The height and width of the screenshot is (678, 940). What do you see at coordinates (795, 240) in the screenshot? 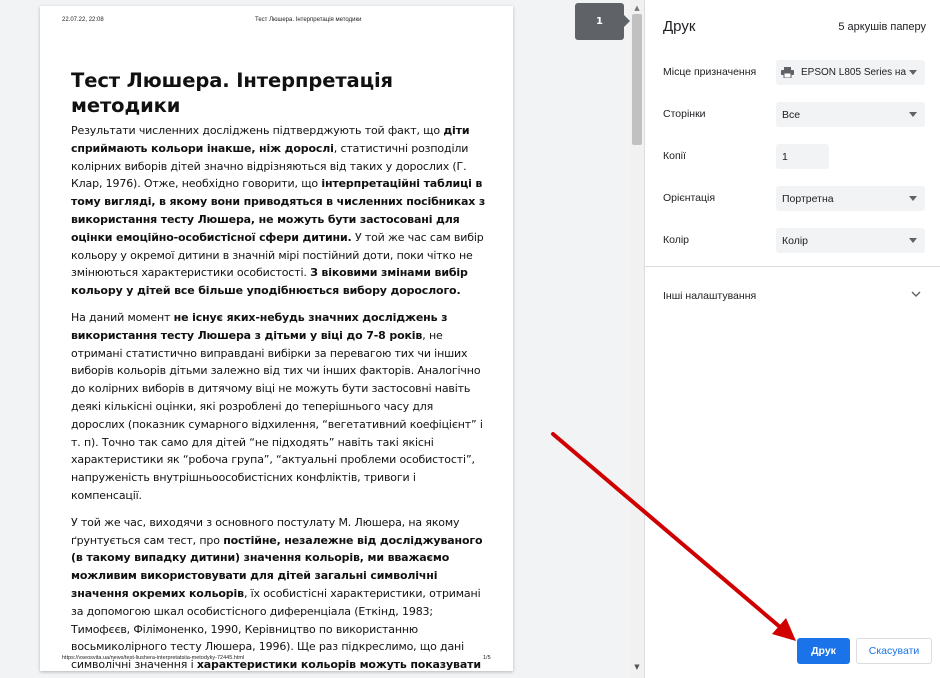
I see `color-value: Колір` at bounding box center [795, 240].